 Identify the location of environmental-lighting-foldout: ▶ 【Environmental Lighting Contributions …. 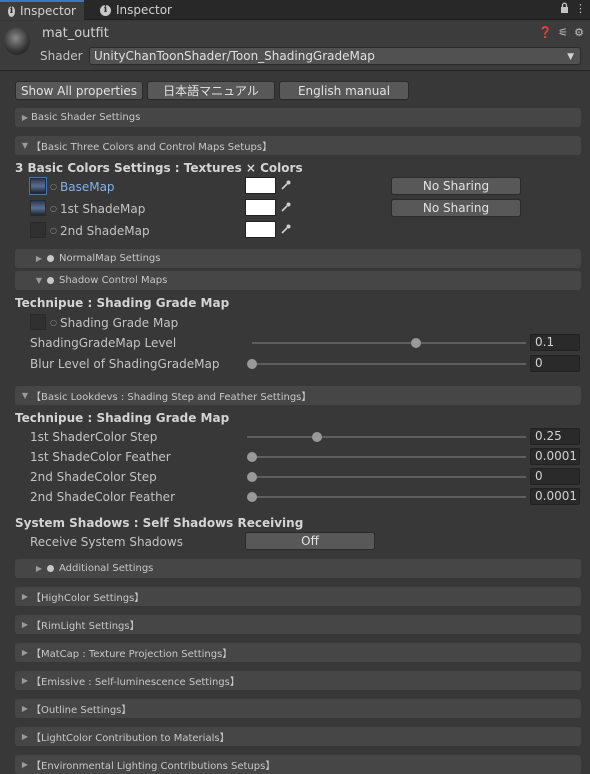
(298, 764).